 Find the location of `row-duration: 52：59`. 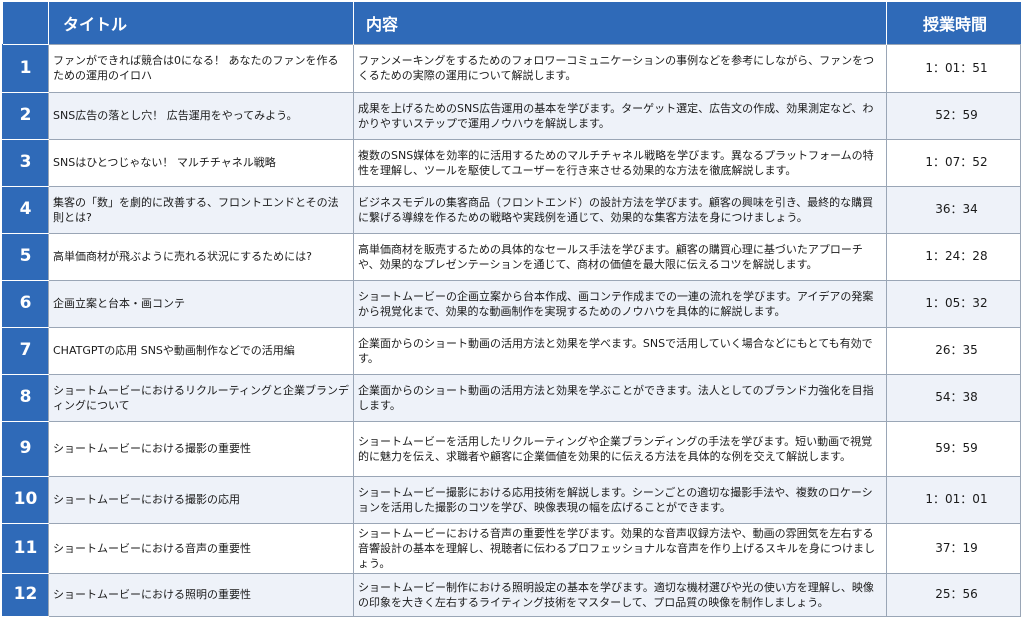

row-duration: 52：59 is located at coordinates (953, 115).